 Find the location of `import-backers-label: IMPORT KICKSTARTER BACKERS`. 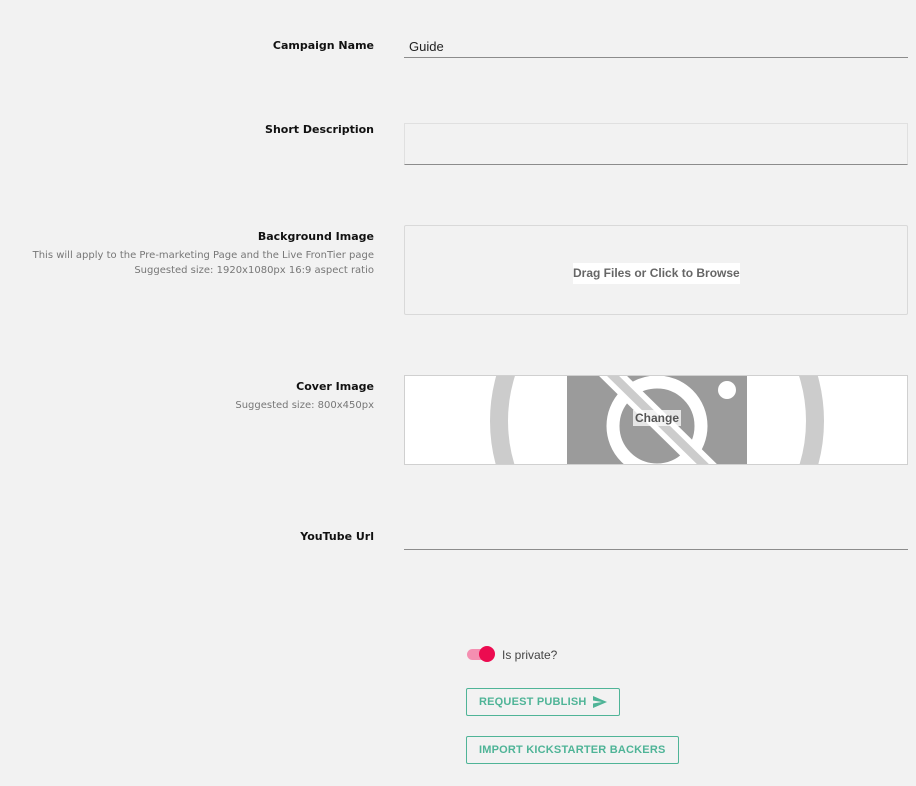

import-backers-label: IMPORT KICKSTARTER BACKERS is located at coordinates (572, 750).